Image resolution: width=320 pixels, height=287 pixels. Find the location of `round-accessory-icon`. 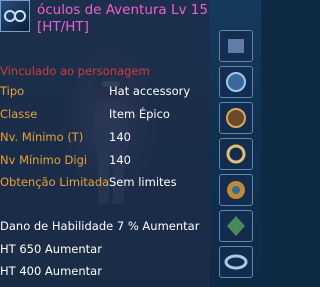

round-accessory-icon is located at coordinates (236, 82).